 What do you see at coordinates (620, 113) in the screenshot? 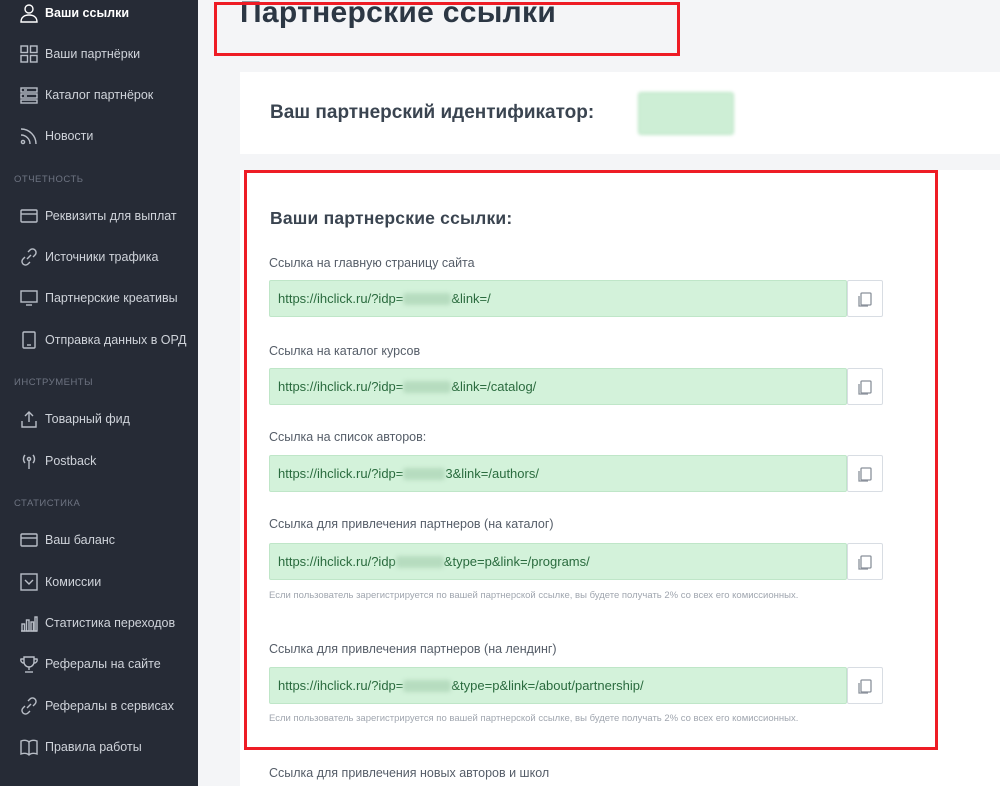
I see `partner-id-card: Ваш партнерский идентификатор:` at bounding box center [620, 113].